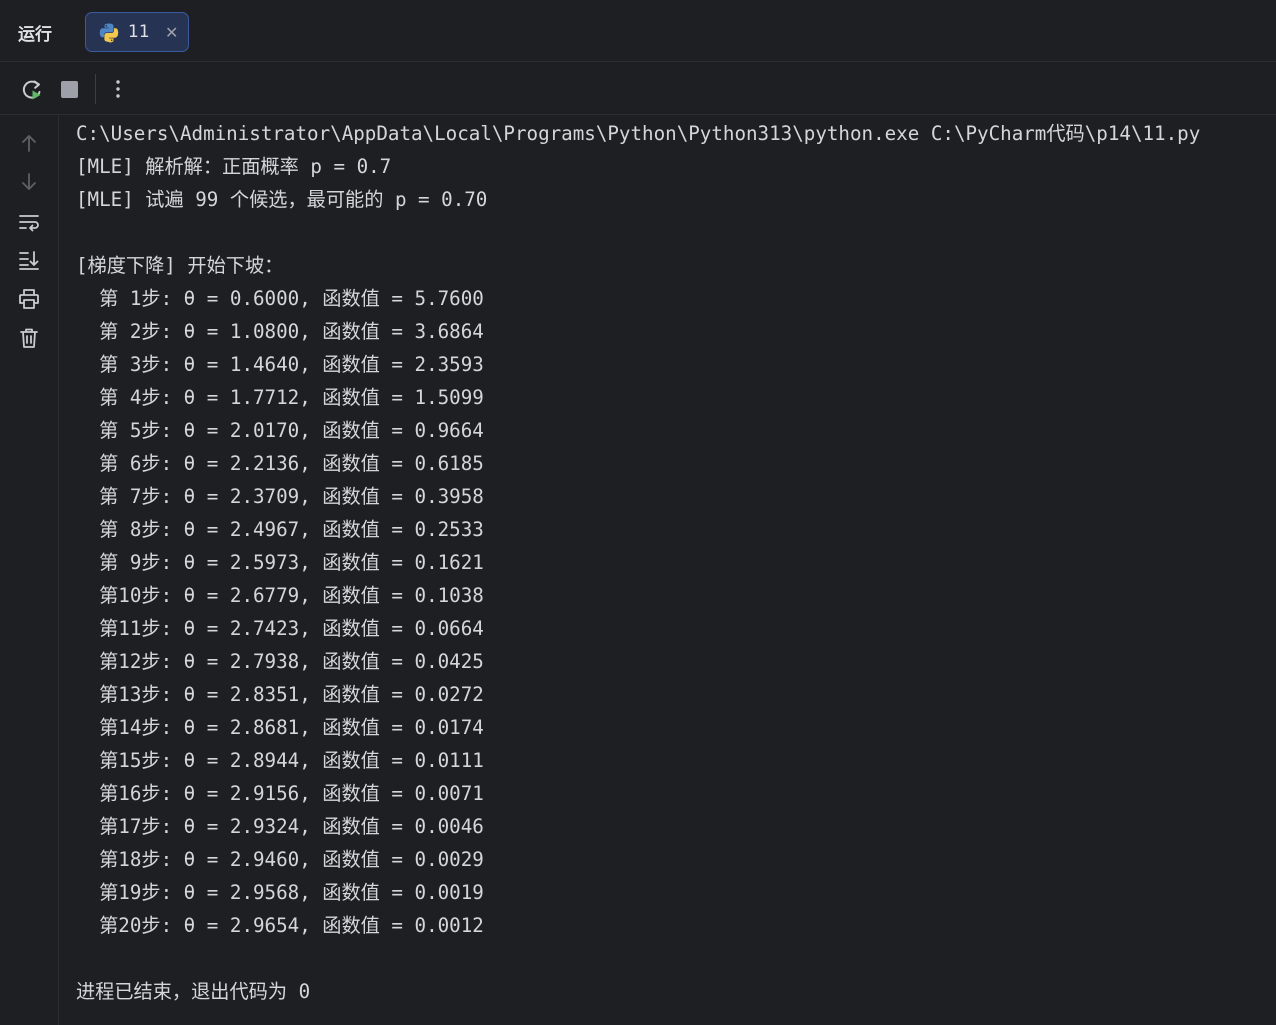 The image size is (1276, 1025). Describe the element at coordinates (280, 661) in the screenshot. I see `console-line: 第12步: θ = 2.7938, 函数值 = 0.0425` at that location.